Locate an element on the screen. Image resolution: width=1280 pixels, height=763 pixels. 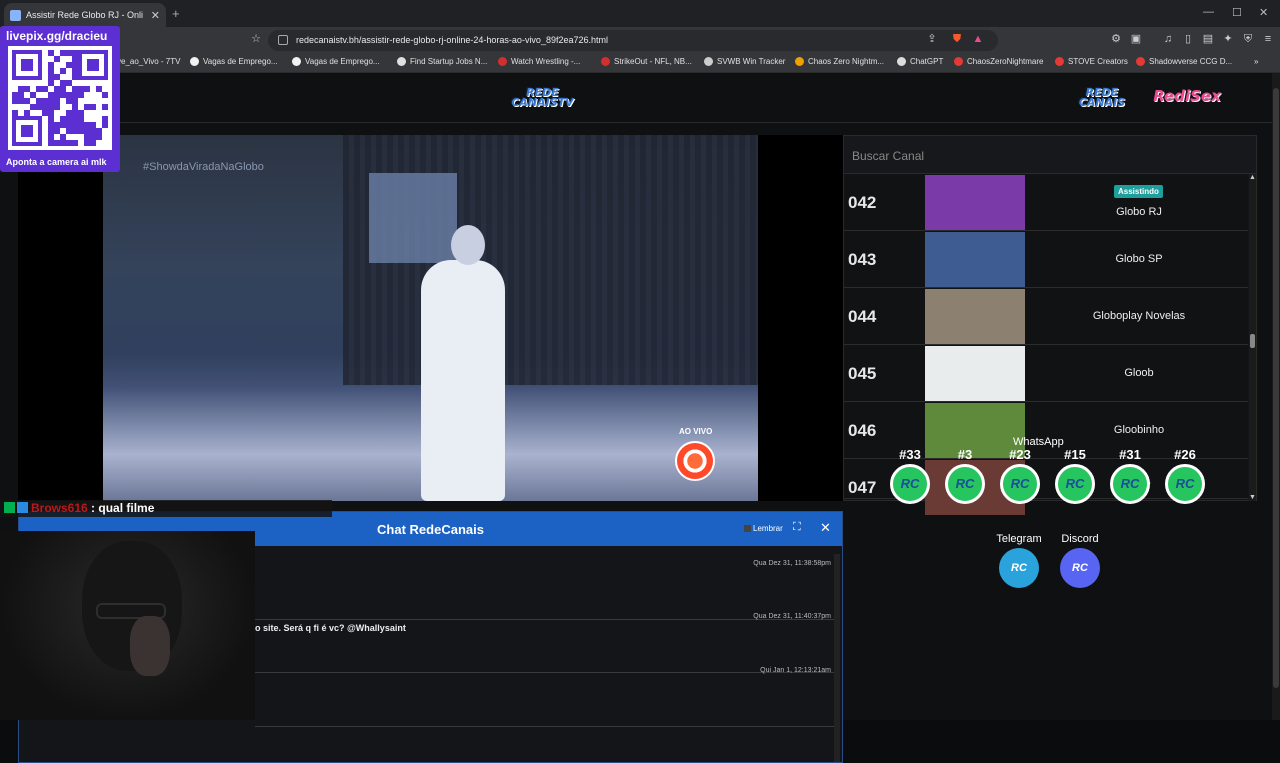
channel-row: 044 Globoplay Novelas is located at coordinates (1046, 316).